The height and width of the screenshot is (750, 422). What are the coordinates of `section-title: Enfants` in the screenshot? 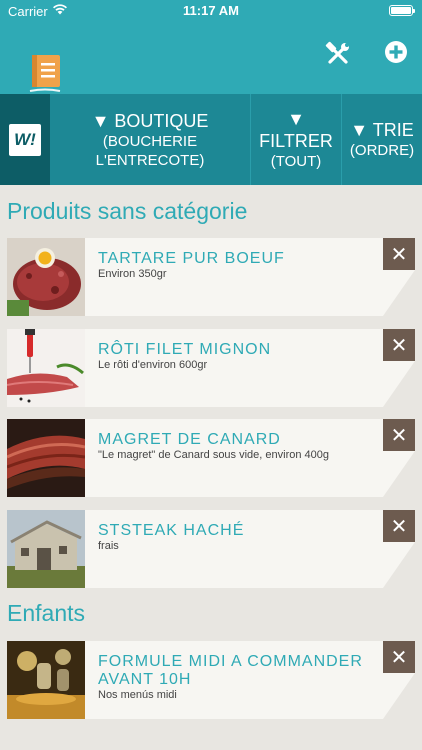 It's located at (46, 613).